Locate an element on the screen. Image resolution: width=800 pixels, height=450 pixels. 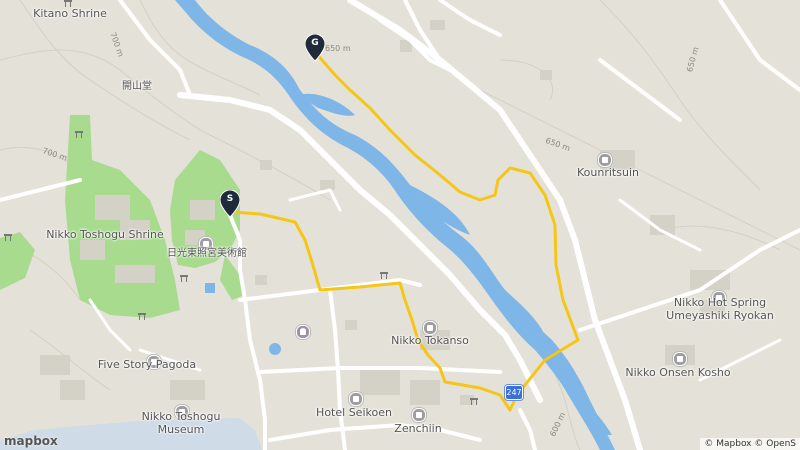
place-label-nikko-toshogu-museum: Nikko Toshogu Museum is located at coordinates (181, 423).